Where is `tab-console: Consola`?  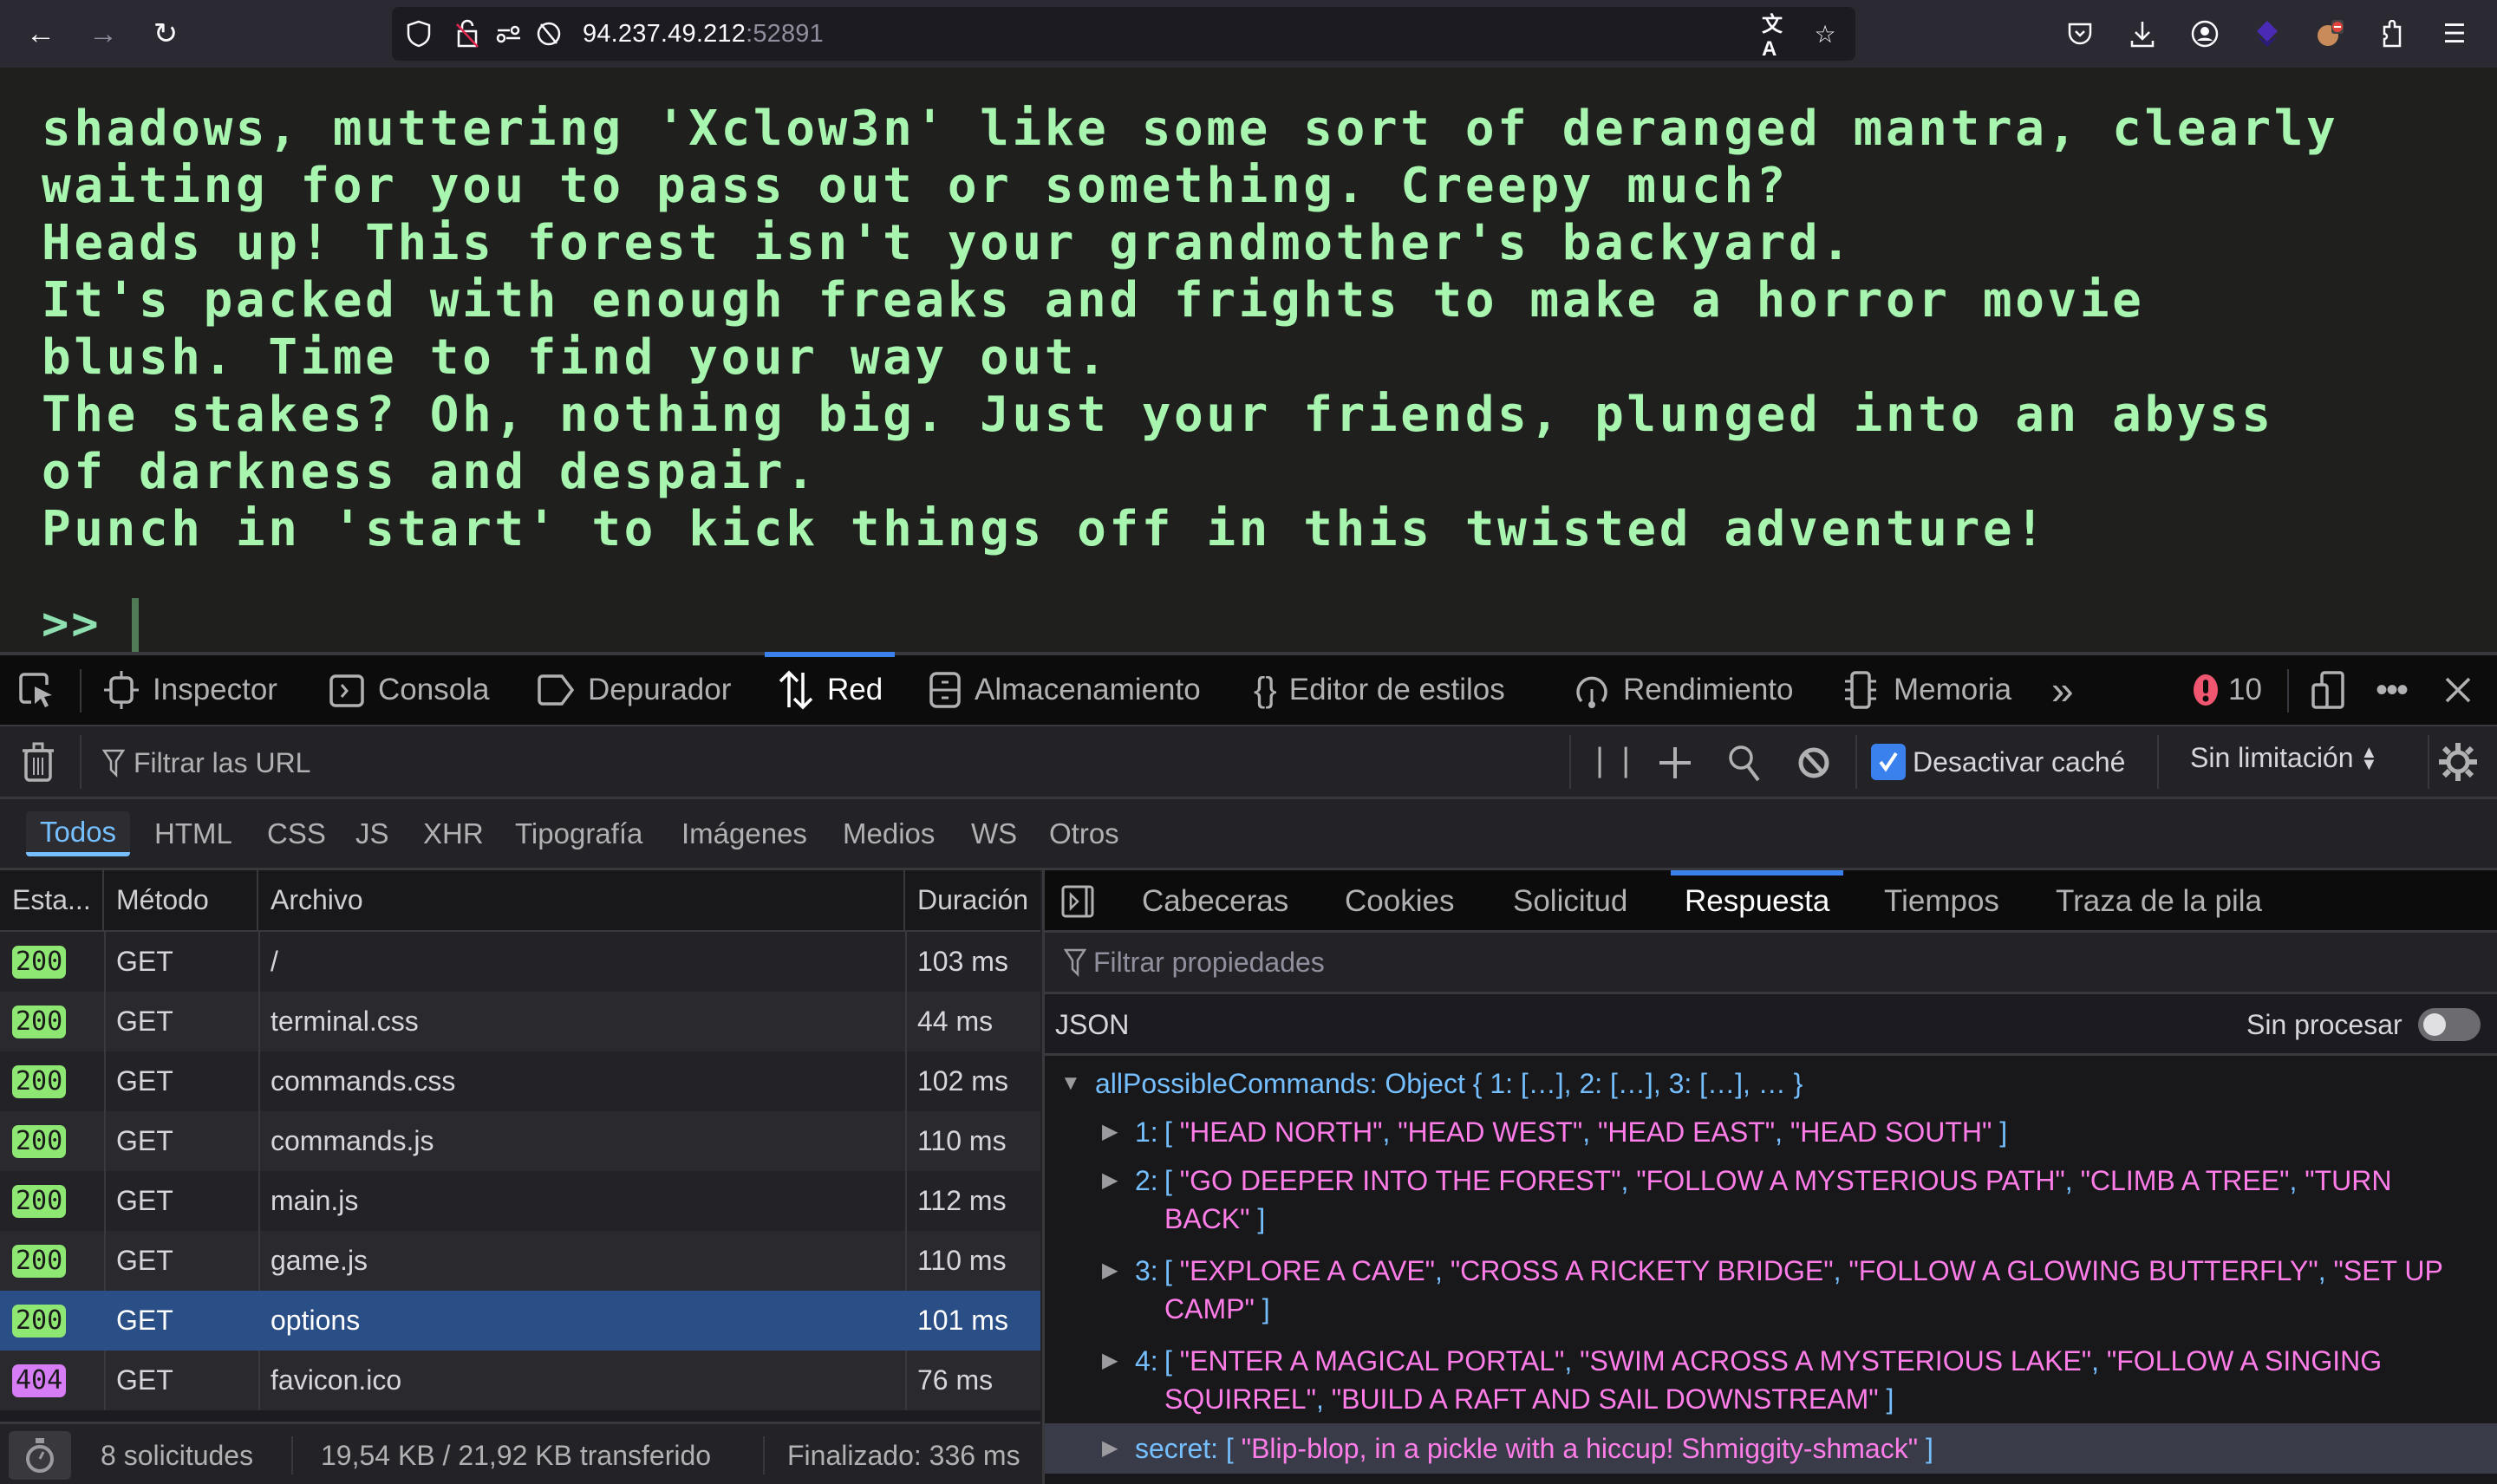
tab-console: Consola is located at coordinates (408, 690).